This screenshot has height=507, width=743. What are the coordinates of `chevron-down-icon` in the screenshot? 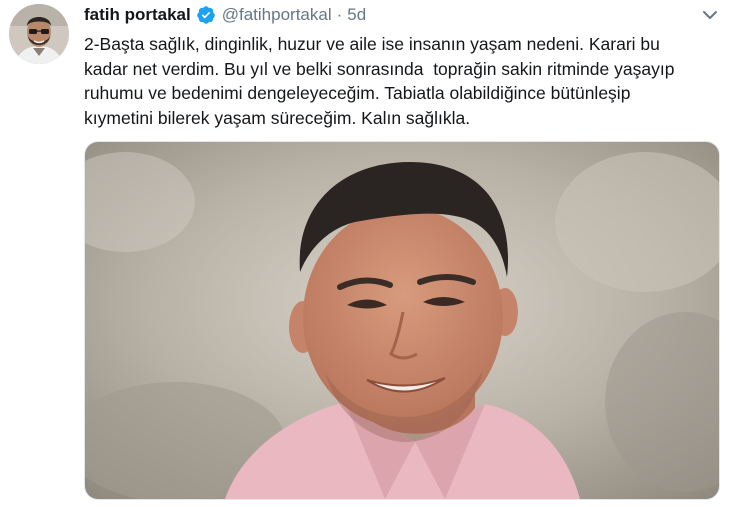 It's located at (710, 15).